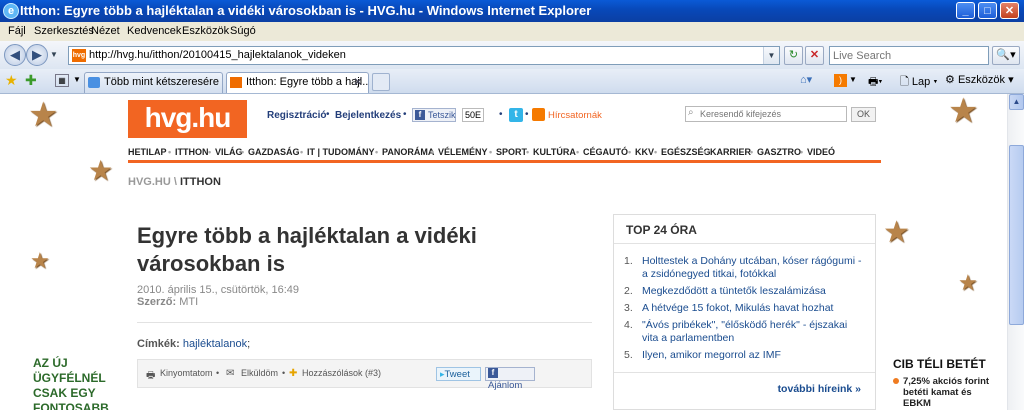 The image size is (1024, 410). What do you see at coordinates (734, 291) in the screenshot?
I see `item-link: Megkezdődött a tüntetők leszalámizása` at bounding box center [734, 291].